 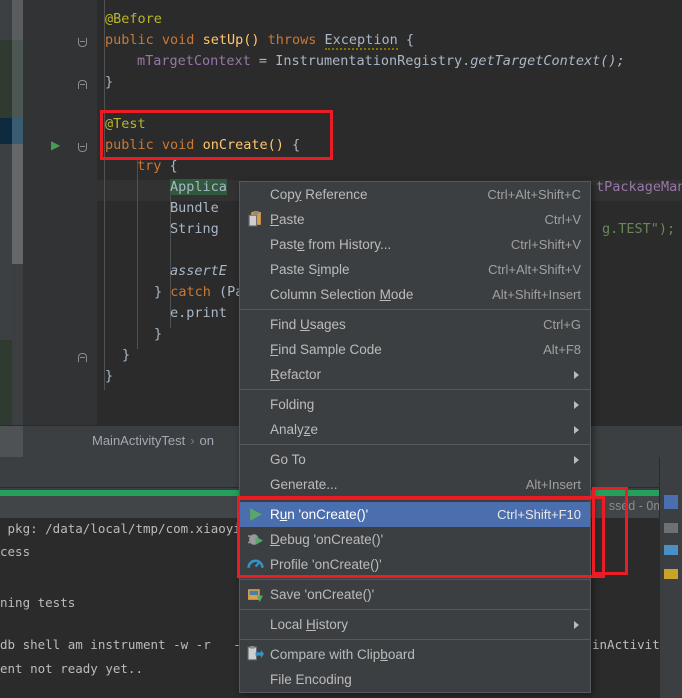 I want to click on menu-item-local-history: Local History, so click(x=415, y=624).